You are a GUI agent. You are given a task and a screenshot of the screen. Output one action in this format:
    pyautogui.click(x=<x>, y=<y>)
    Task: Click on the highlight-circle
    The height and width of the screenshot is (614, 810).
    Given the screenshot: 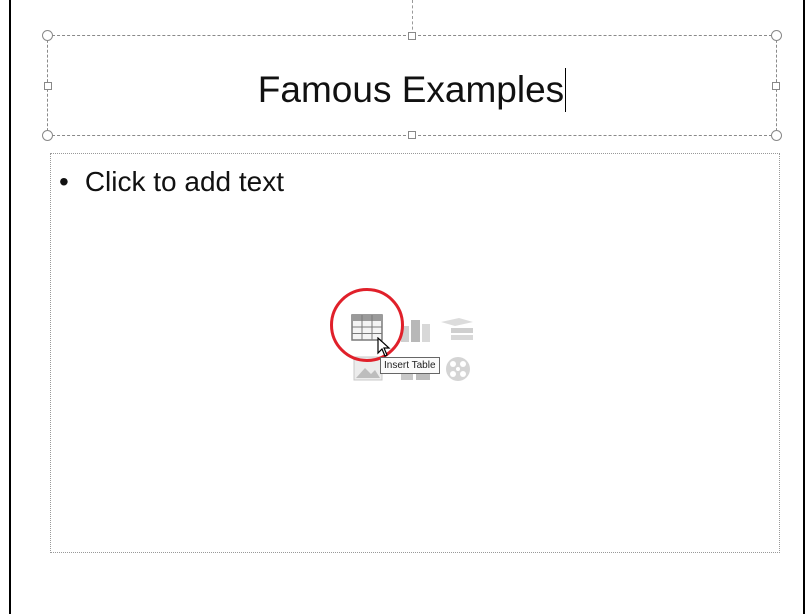 What is the action you would take?
    pyautogui.click(x=367, y=325)
    